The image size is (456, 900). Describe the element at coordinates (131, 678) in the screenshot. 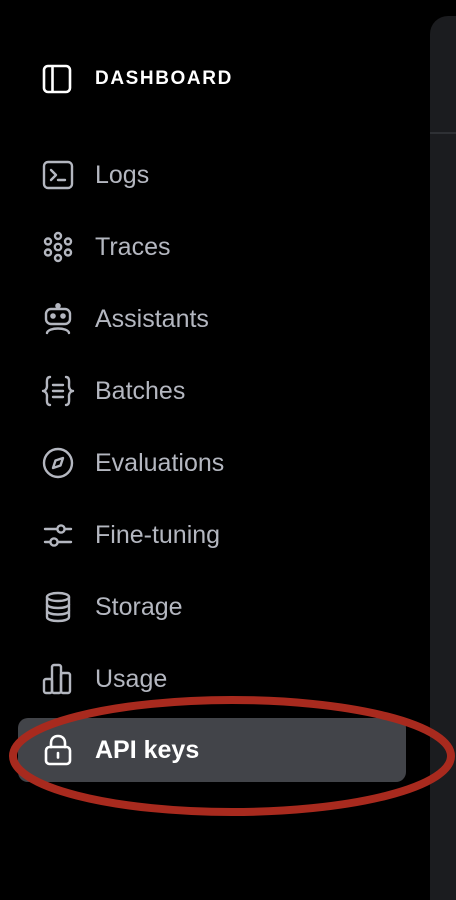

I see `sidebar-item-label: Usage` at that location.